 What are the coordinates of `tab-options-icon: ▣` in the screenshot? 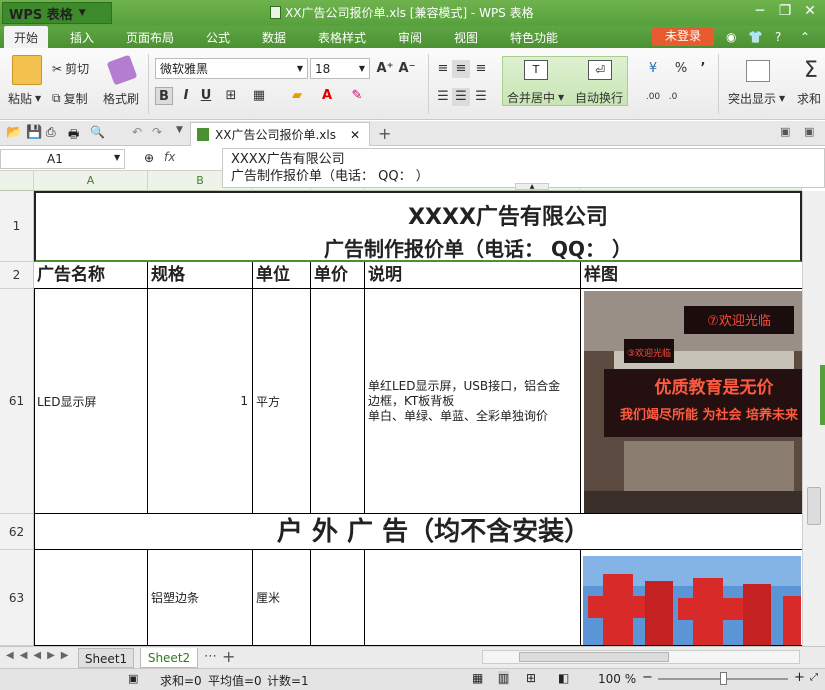 It's located at (809, 131).